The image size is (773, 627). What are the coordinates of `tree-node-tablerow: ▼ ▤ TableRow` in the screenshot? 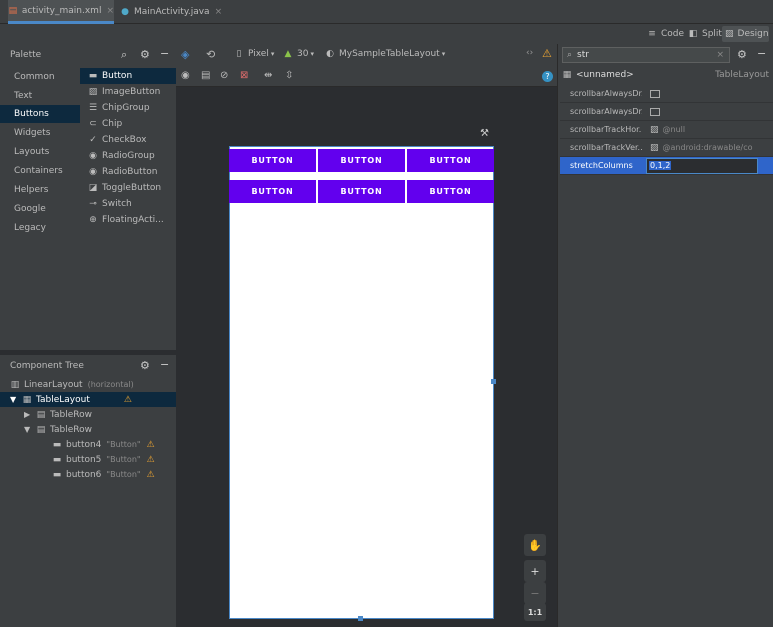 It's located at (88, 429).